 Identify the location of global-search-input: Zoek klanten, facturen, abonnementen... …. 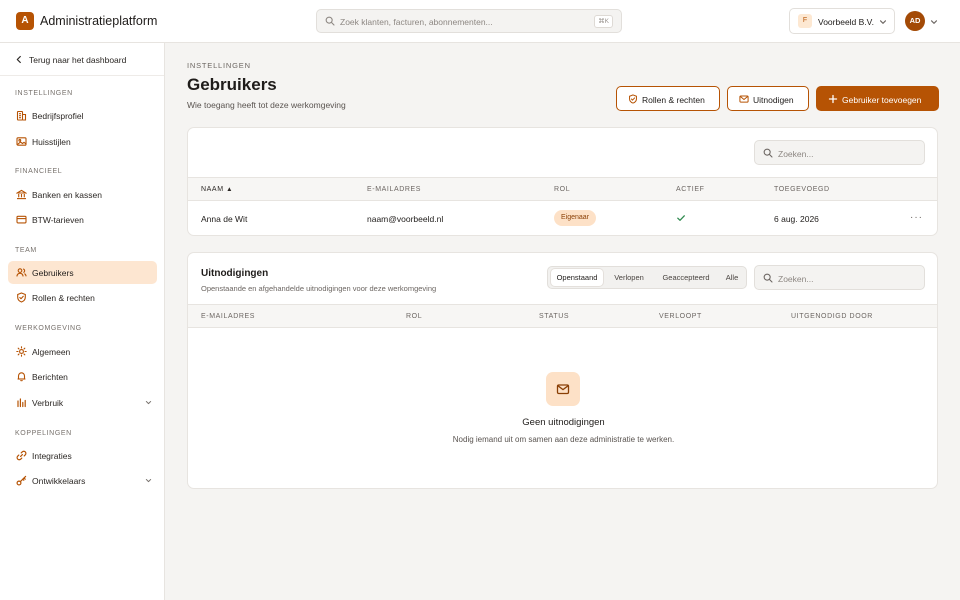
(469, 21).